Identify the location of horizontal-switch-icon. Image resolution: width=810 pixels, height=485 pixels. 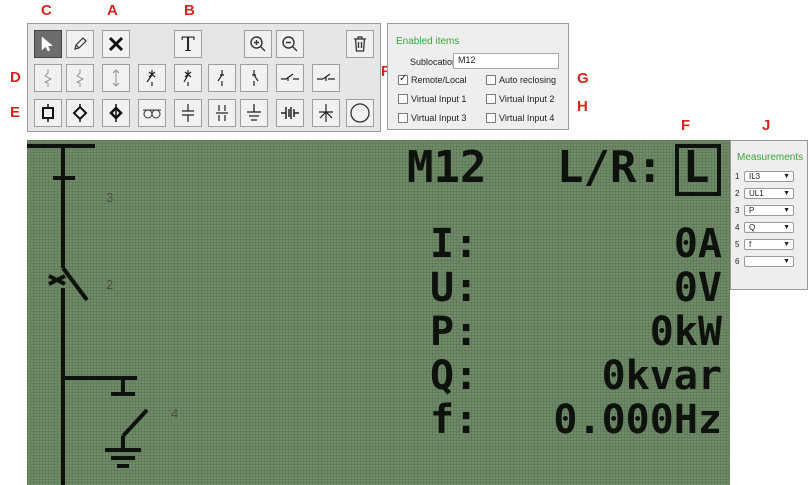
(290, 77).